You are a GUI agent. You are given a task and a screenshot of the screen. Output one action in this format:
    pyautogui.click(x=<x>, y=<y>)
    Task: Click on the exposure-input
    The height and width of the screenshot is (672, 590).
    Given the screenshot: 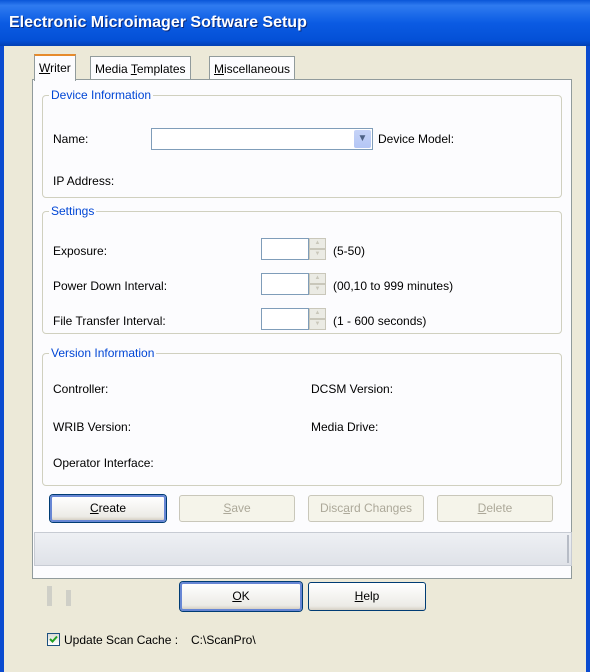 What is the action you would take?
    pyautogui.click(x=285, y=249)
    